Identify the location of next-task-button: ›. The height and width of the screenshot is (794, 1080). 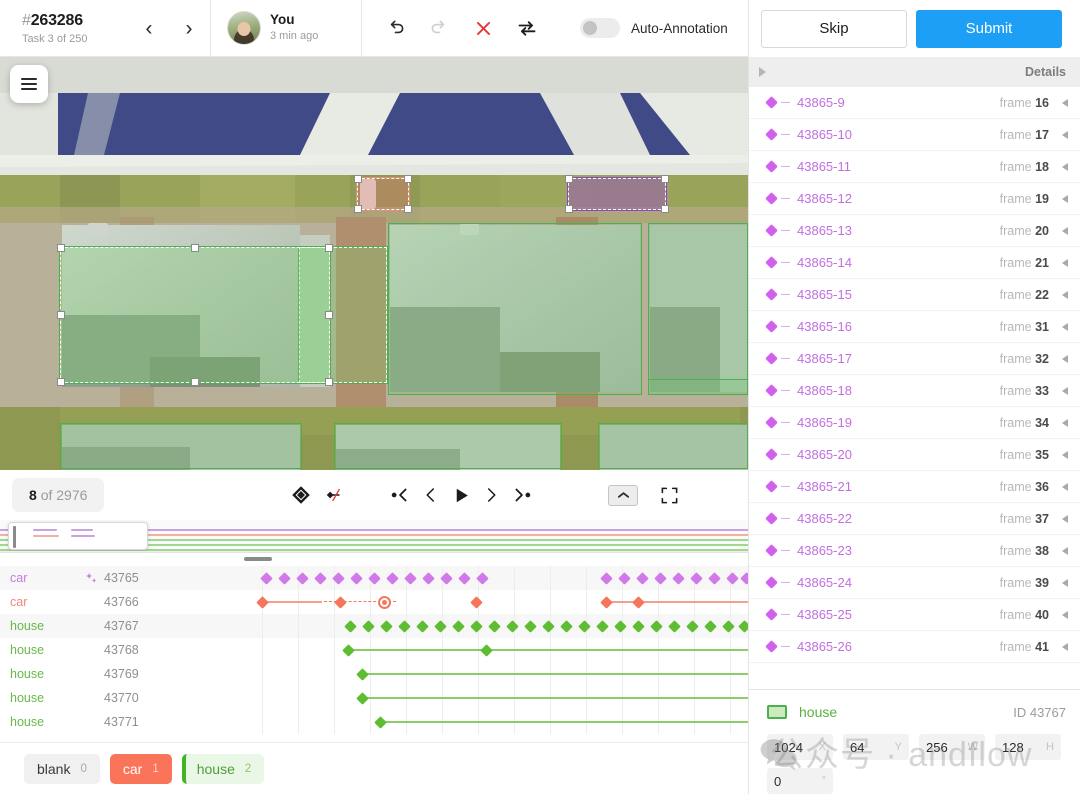
(189, 28).